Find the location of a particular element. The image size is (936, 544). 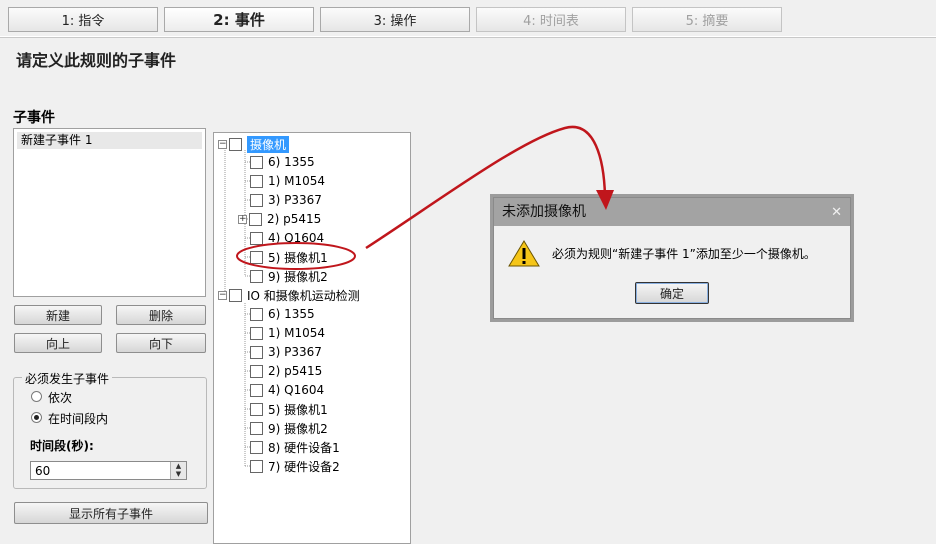

step-tab-schedule: 4: 时间表 is located at coordinates (551, 19).